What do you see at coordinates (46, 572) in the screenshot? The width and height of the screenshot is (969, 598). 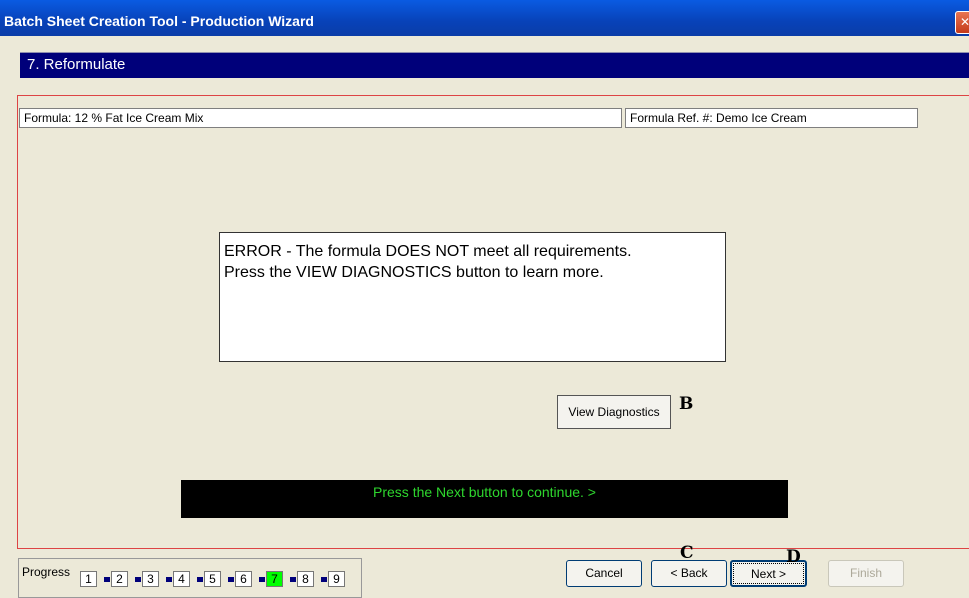 I see `progress-label: Progress` at bounding box center [46, 572].